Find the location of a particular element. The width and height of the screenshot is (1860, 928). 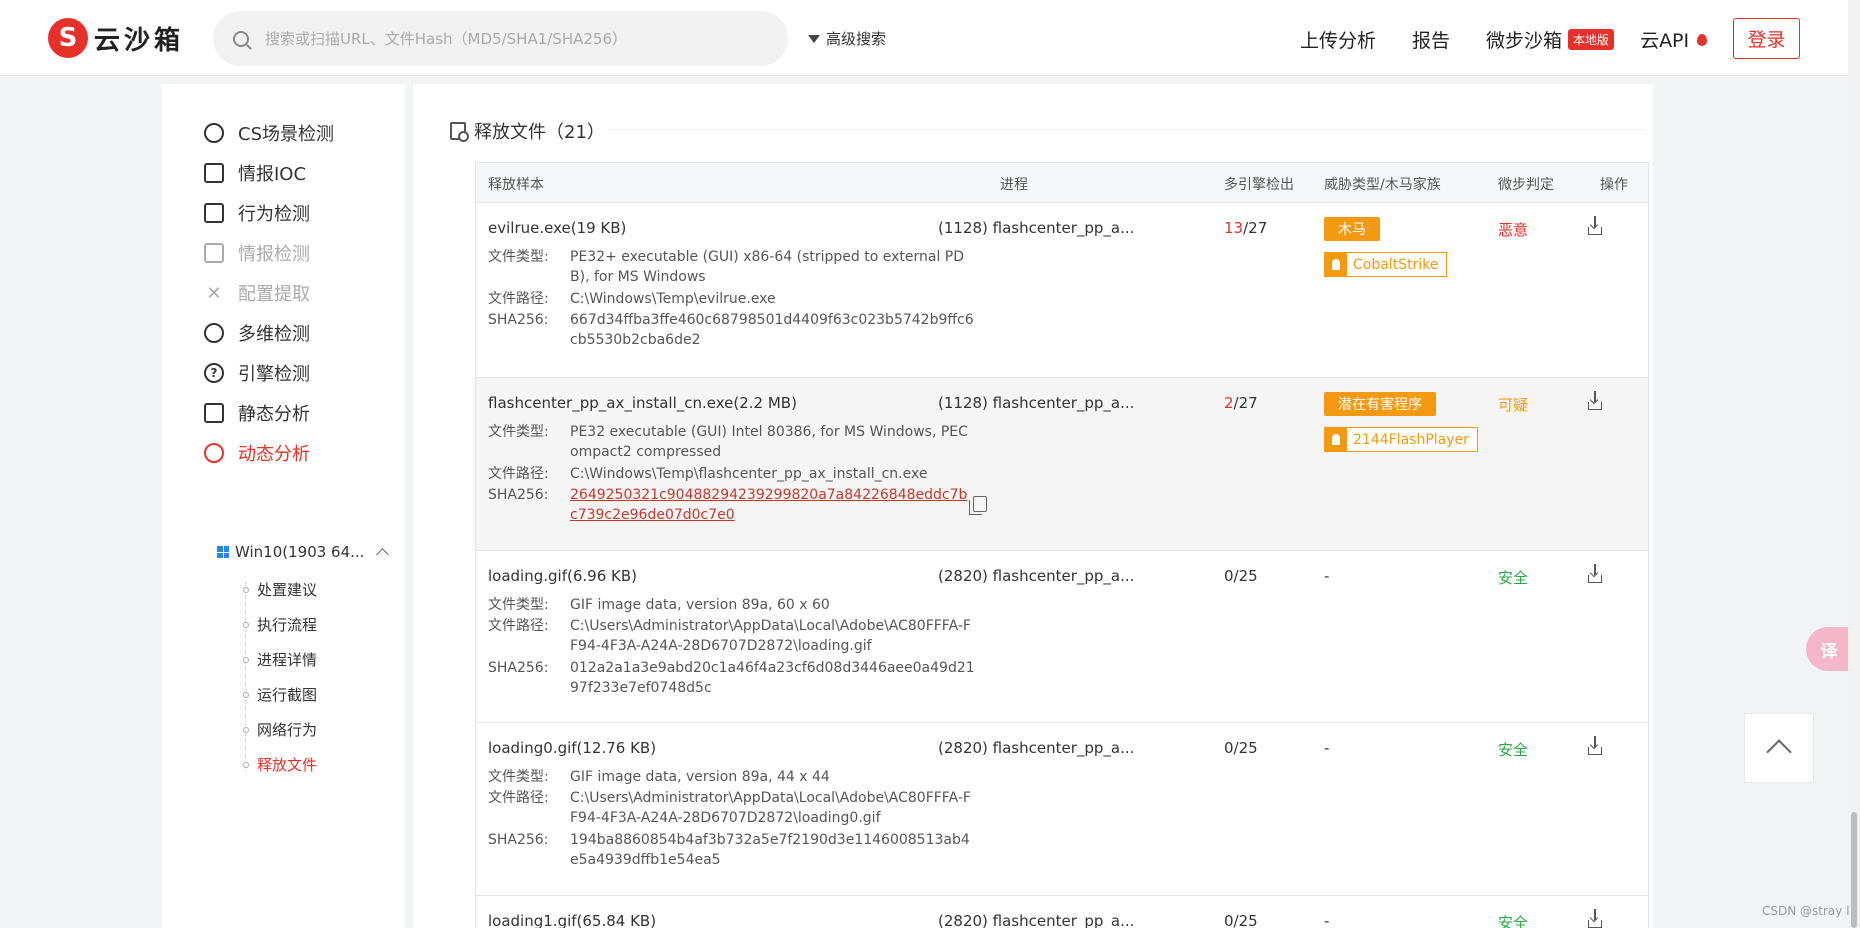

file-name: loading.gif(6.96 KB) is located at coordinates (562, 576).